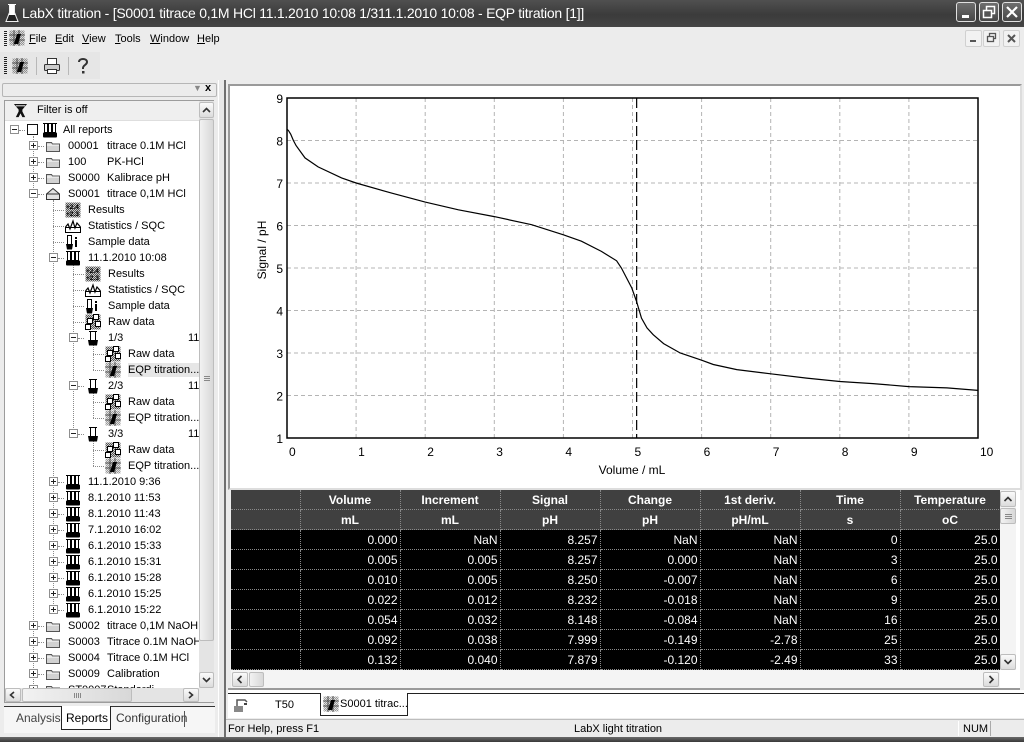 This screenshot has width=1024, height=742. What do you see at coordinates (64, 39) in the screenshot?
I see `menu-edit: Edit` at bounding box center [64, 39].